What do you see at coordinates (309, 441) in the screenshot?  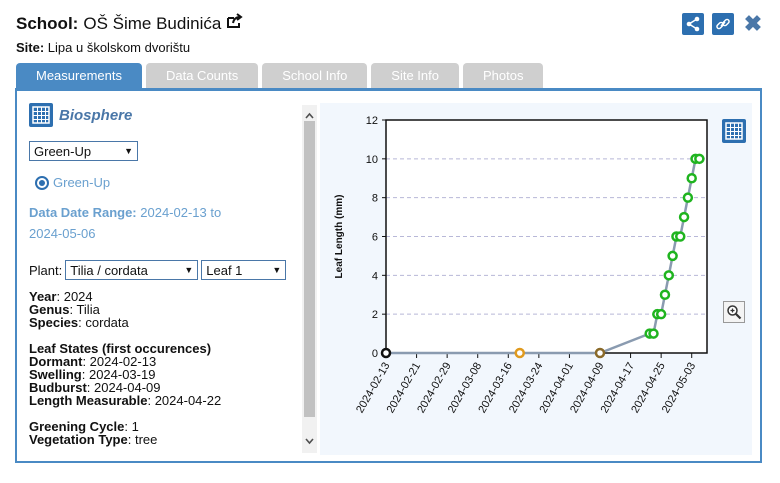 I see `scroll-down-icon` at bounding box center [309, 441].